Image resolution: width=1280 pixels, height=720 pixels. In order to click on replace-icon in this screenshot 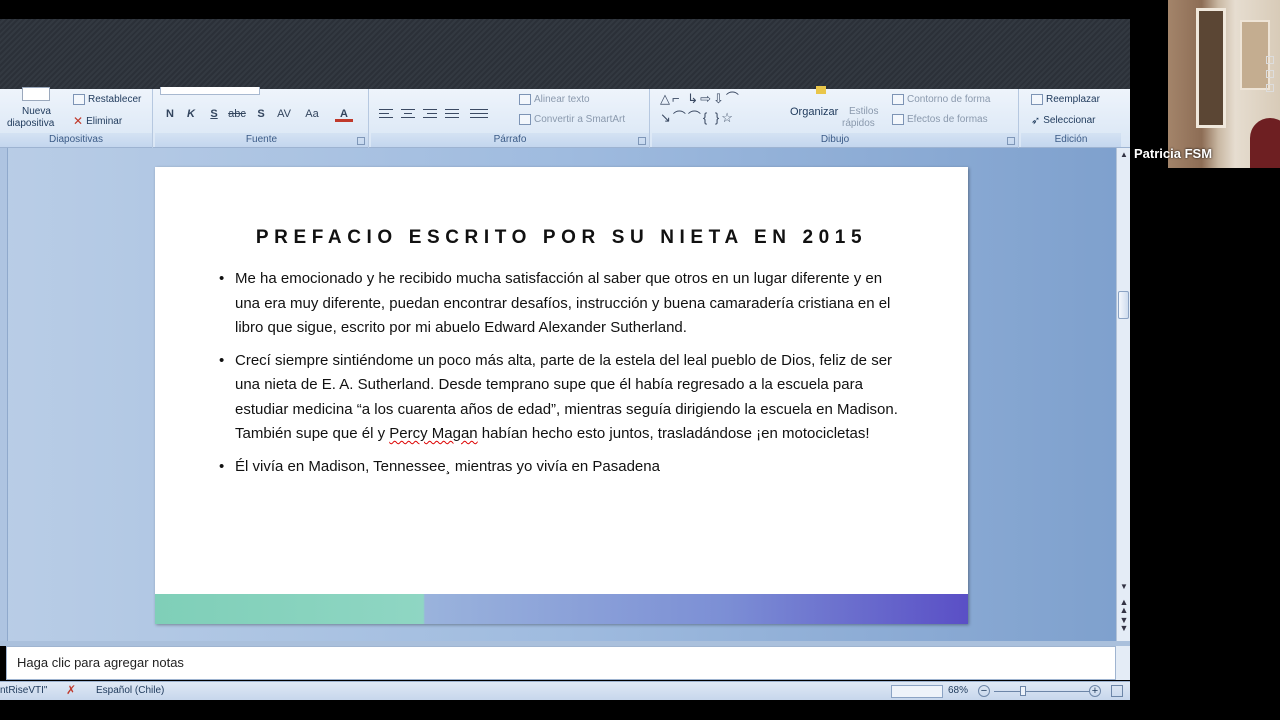, I will do `click(1037, 99)`.